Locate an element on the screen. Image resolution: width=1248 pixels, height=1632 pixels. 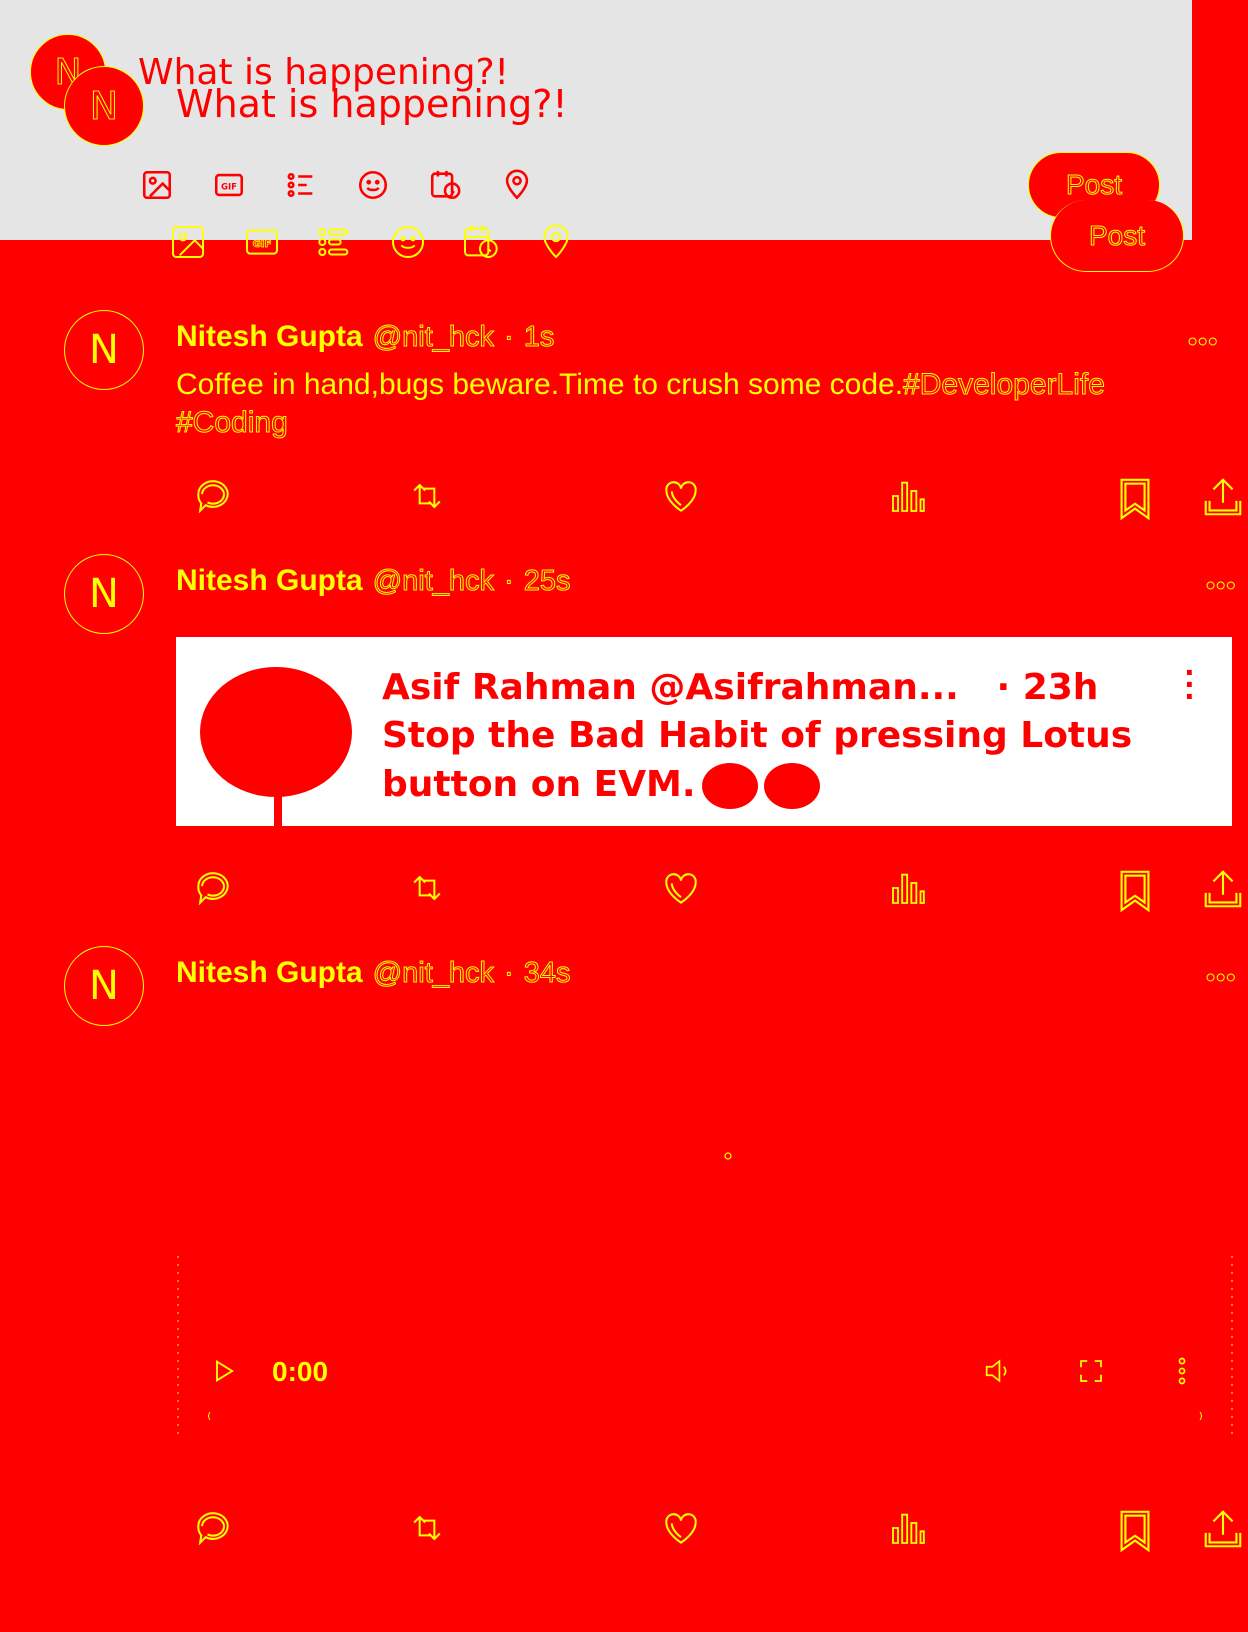
hashtag: #Coding is located at coordinates (232, 423).